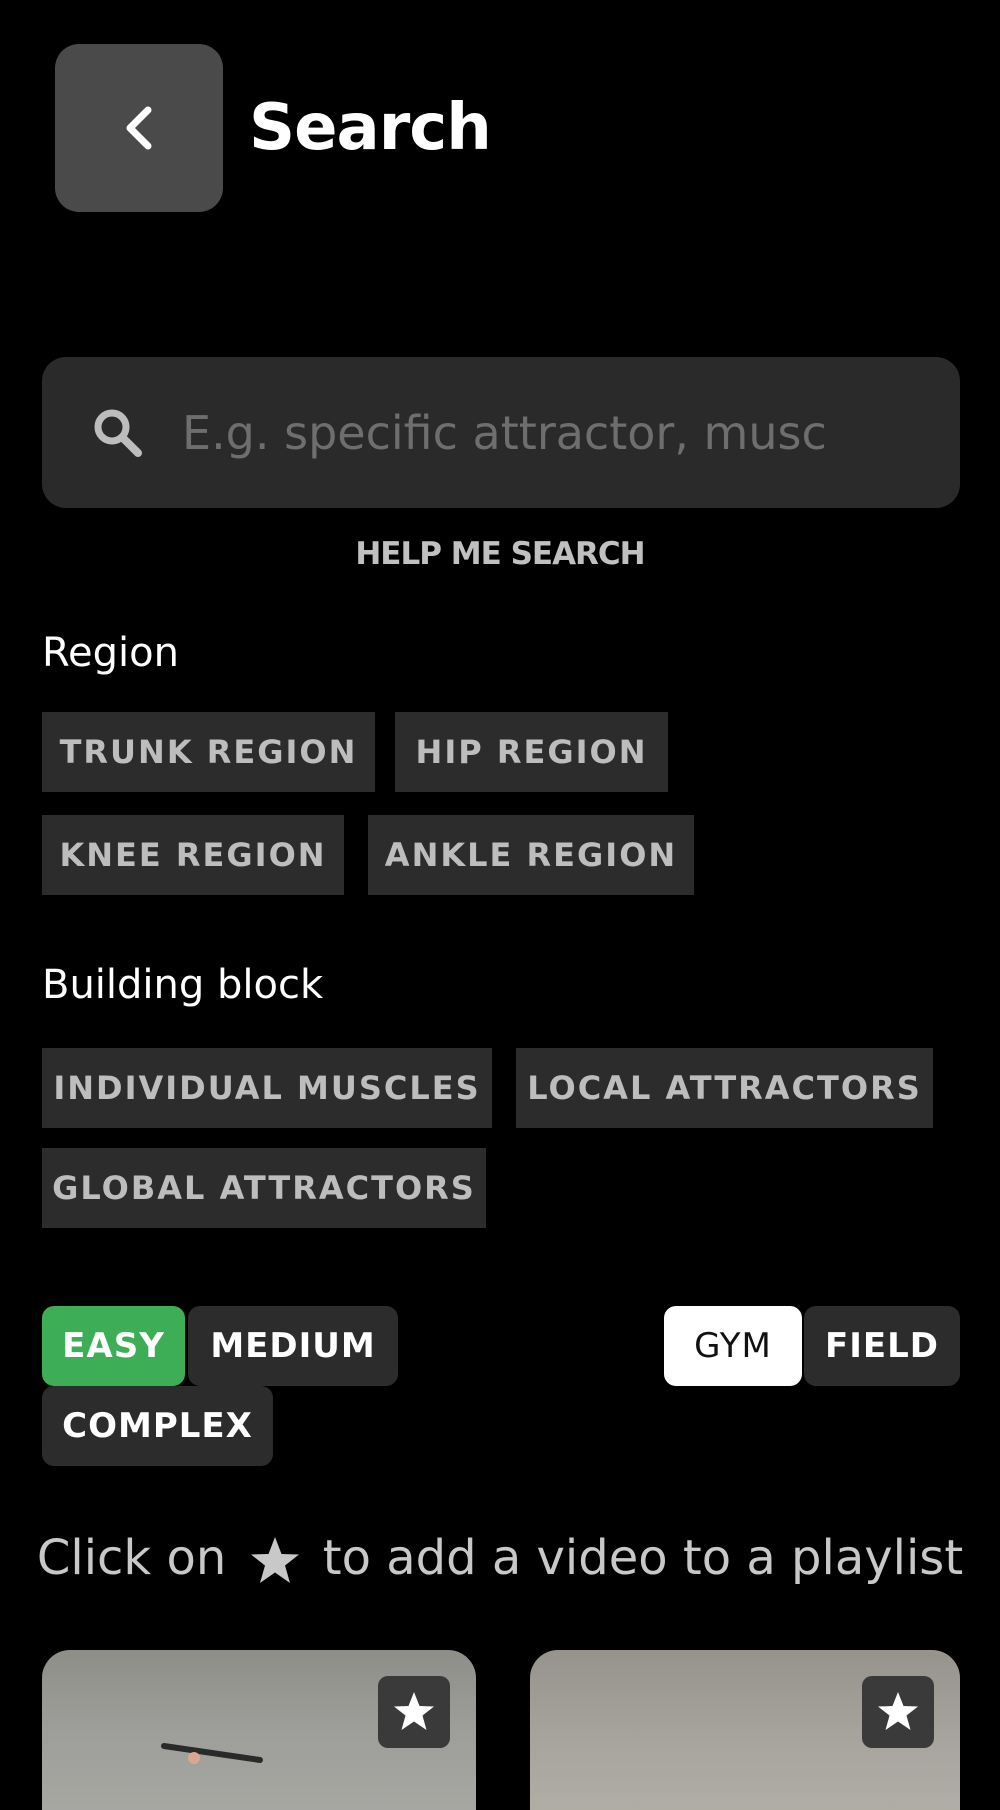  What do you see at coordinates (212, 1753) in the screenshot?
I see `barbell-figure` at bounding box center [212, 1753].